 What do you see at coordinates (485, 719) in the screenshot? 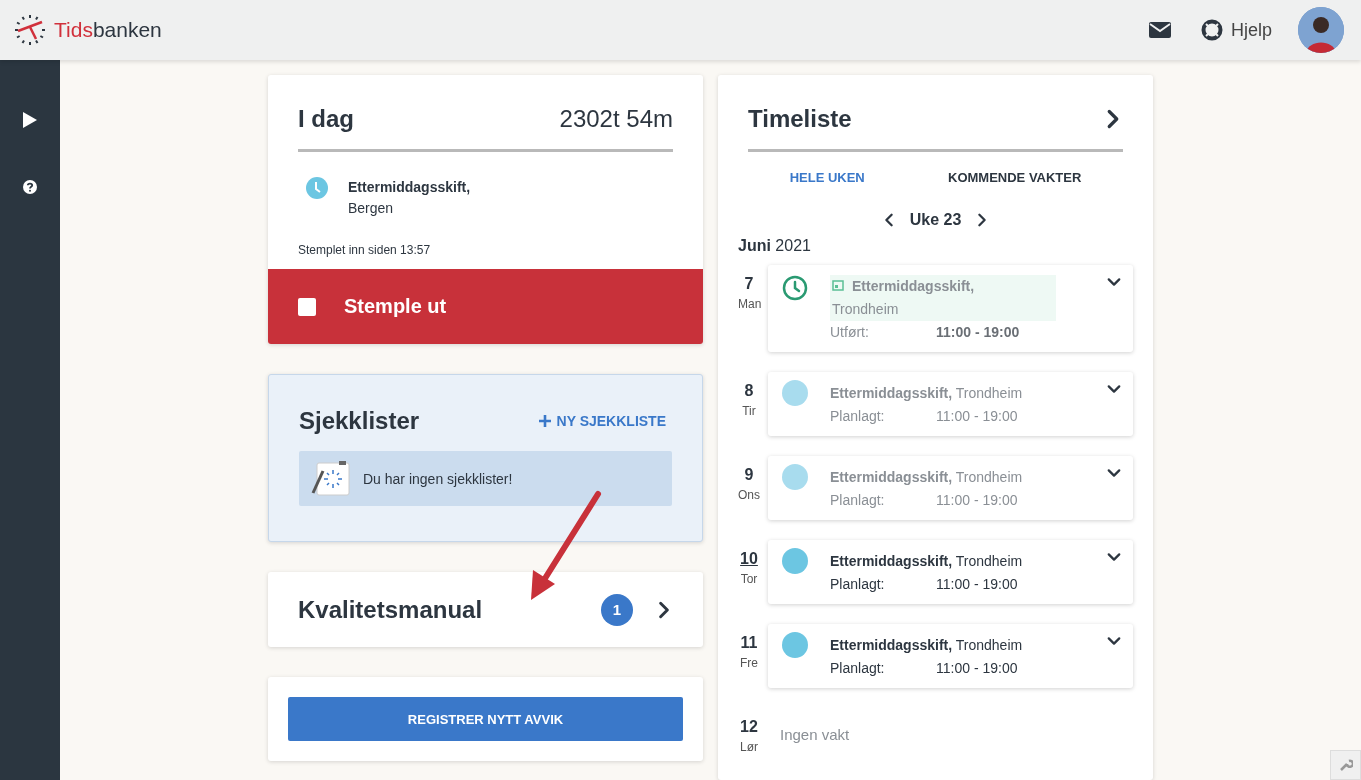
I see `register-deviation-button: REGISTRER NYTT AVVIK` at bounding box center [485, 719].